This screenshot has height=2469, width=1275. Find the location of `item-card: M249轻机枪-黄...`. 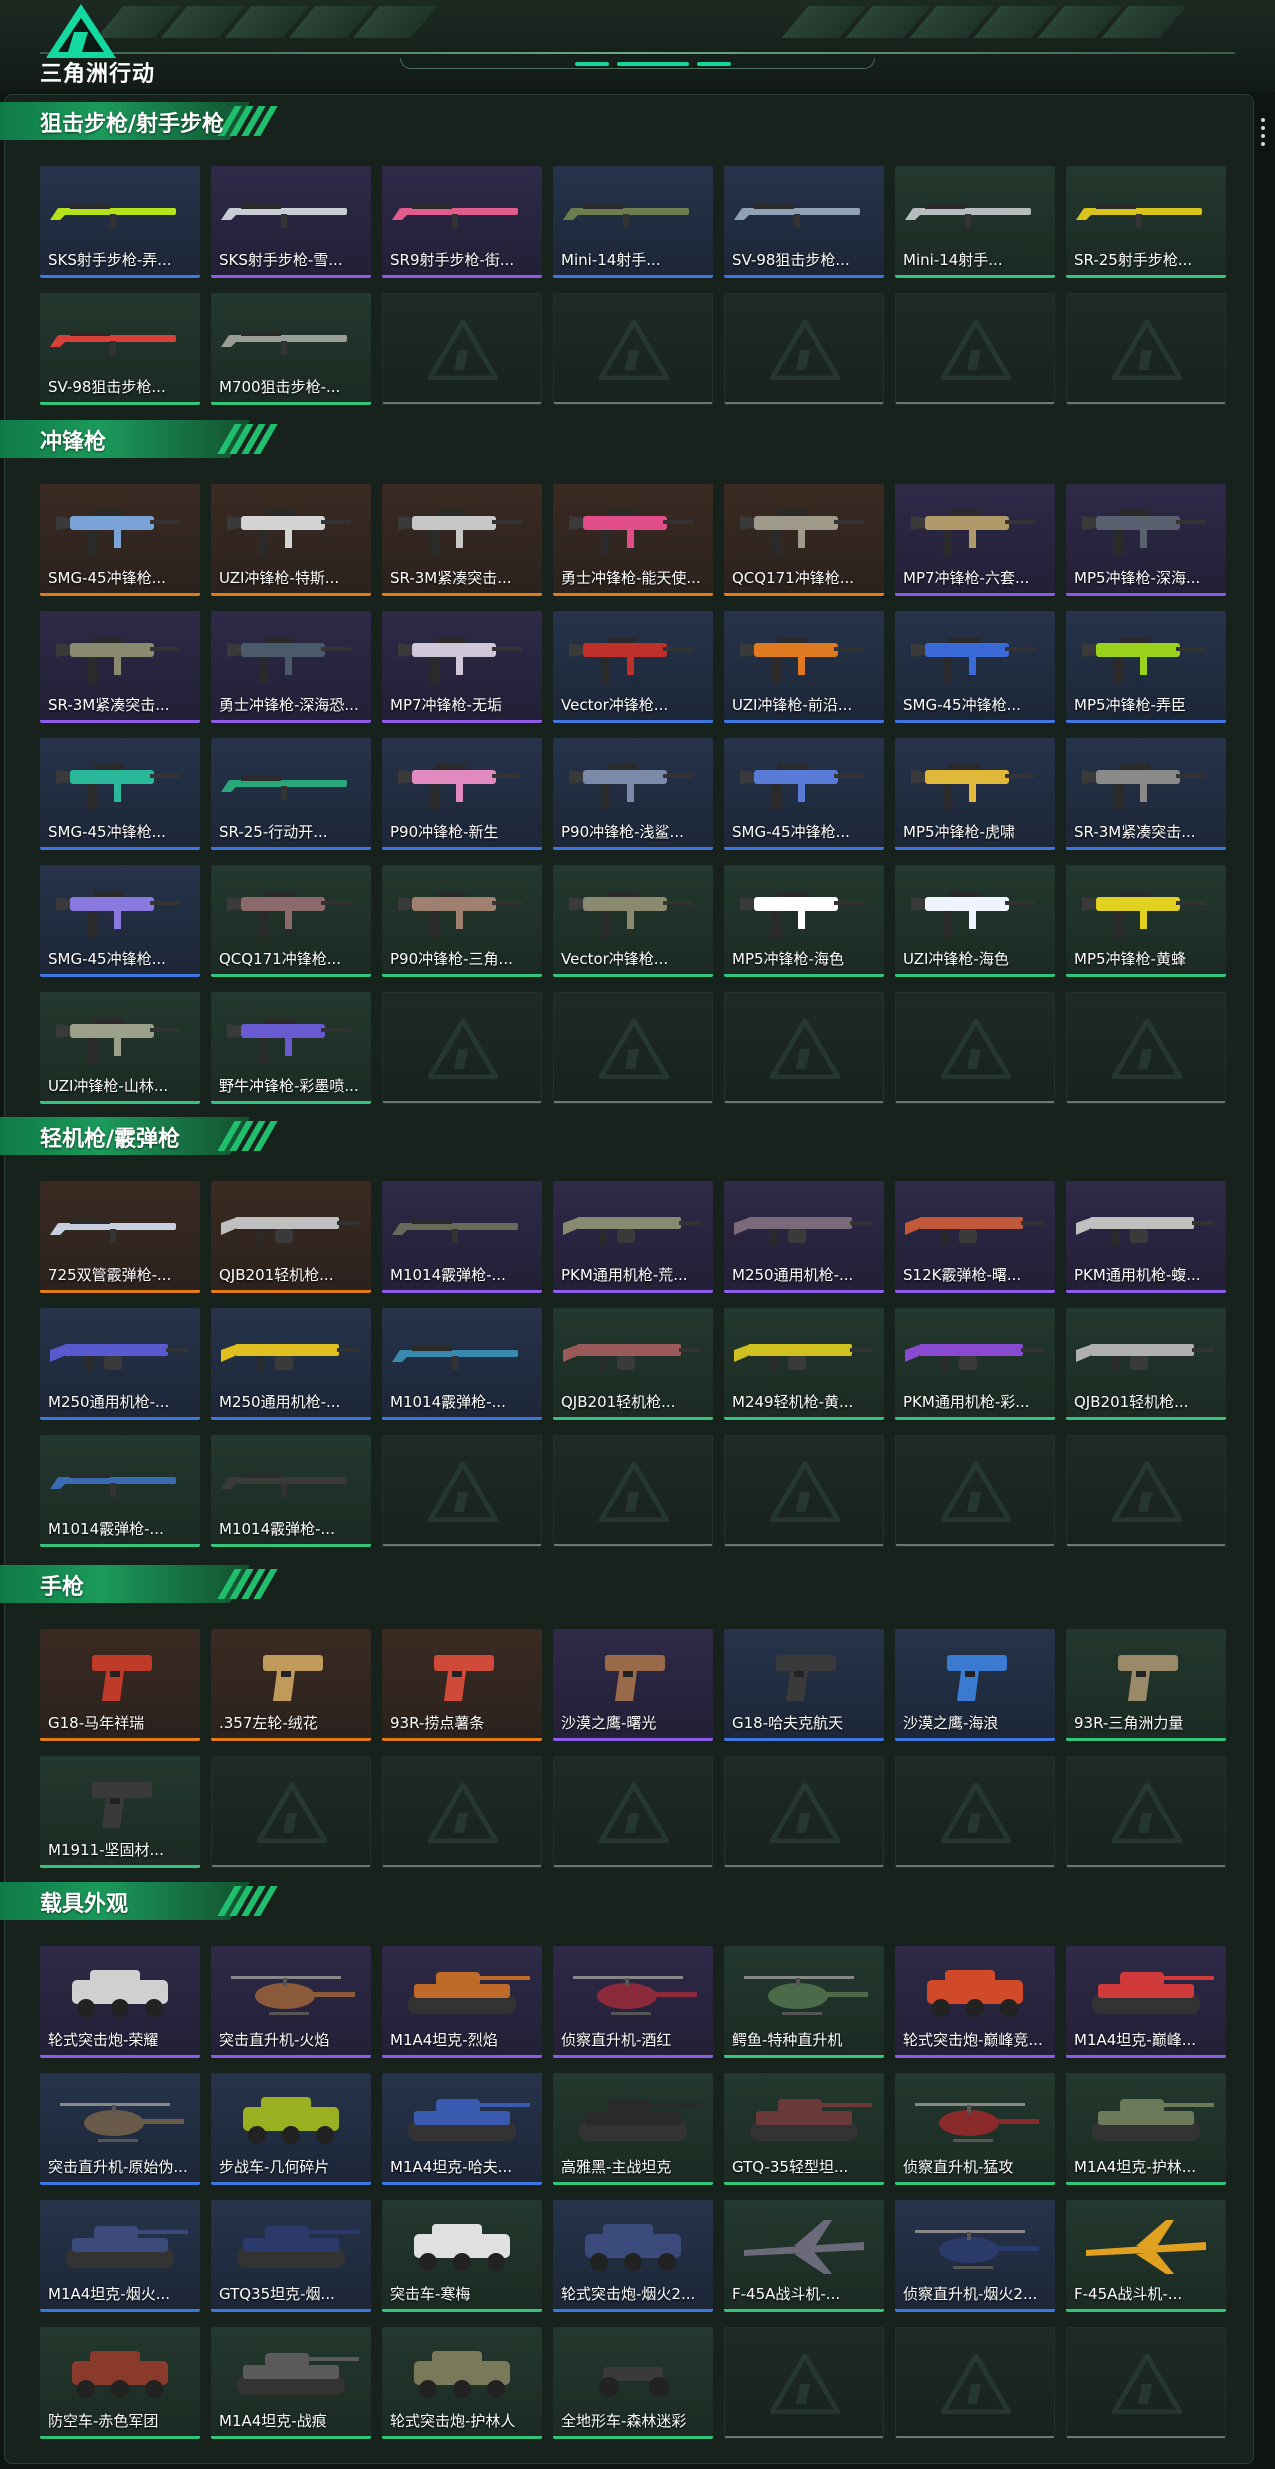

item-card: M249轻机枪-黄... is located at coordinates (804, 1364).